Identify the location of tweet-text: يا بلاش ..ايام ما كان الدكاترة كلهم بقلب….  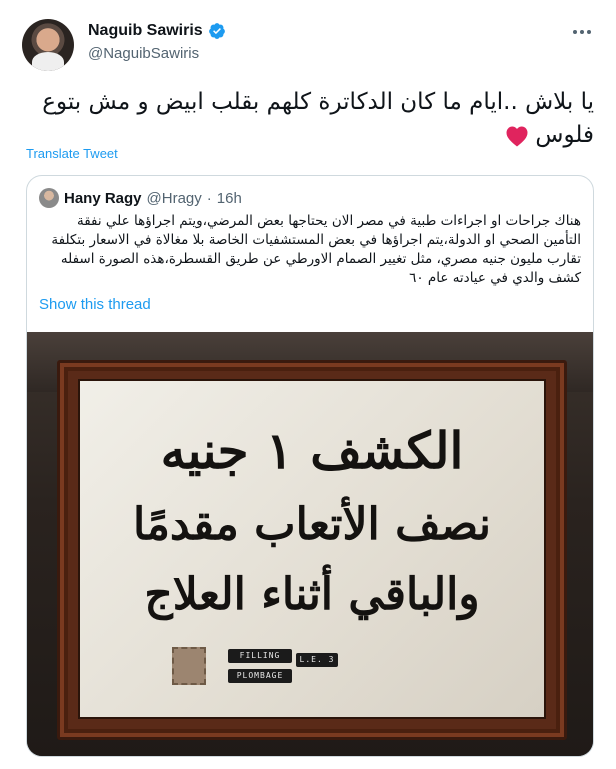
(309, 119).